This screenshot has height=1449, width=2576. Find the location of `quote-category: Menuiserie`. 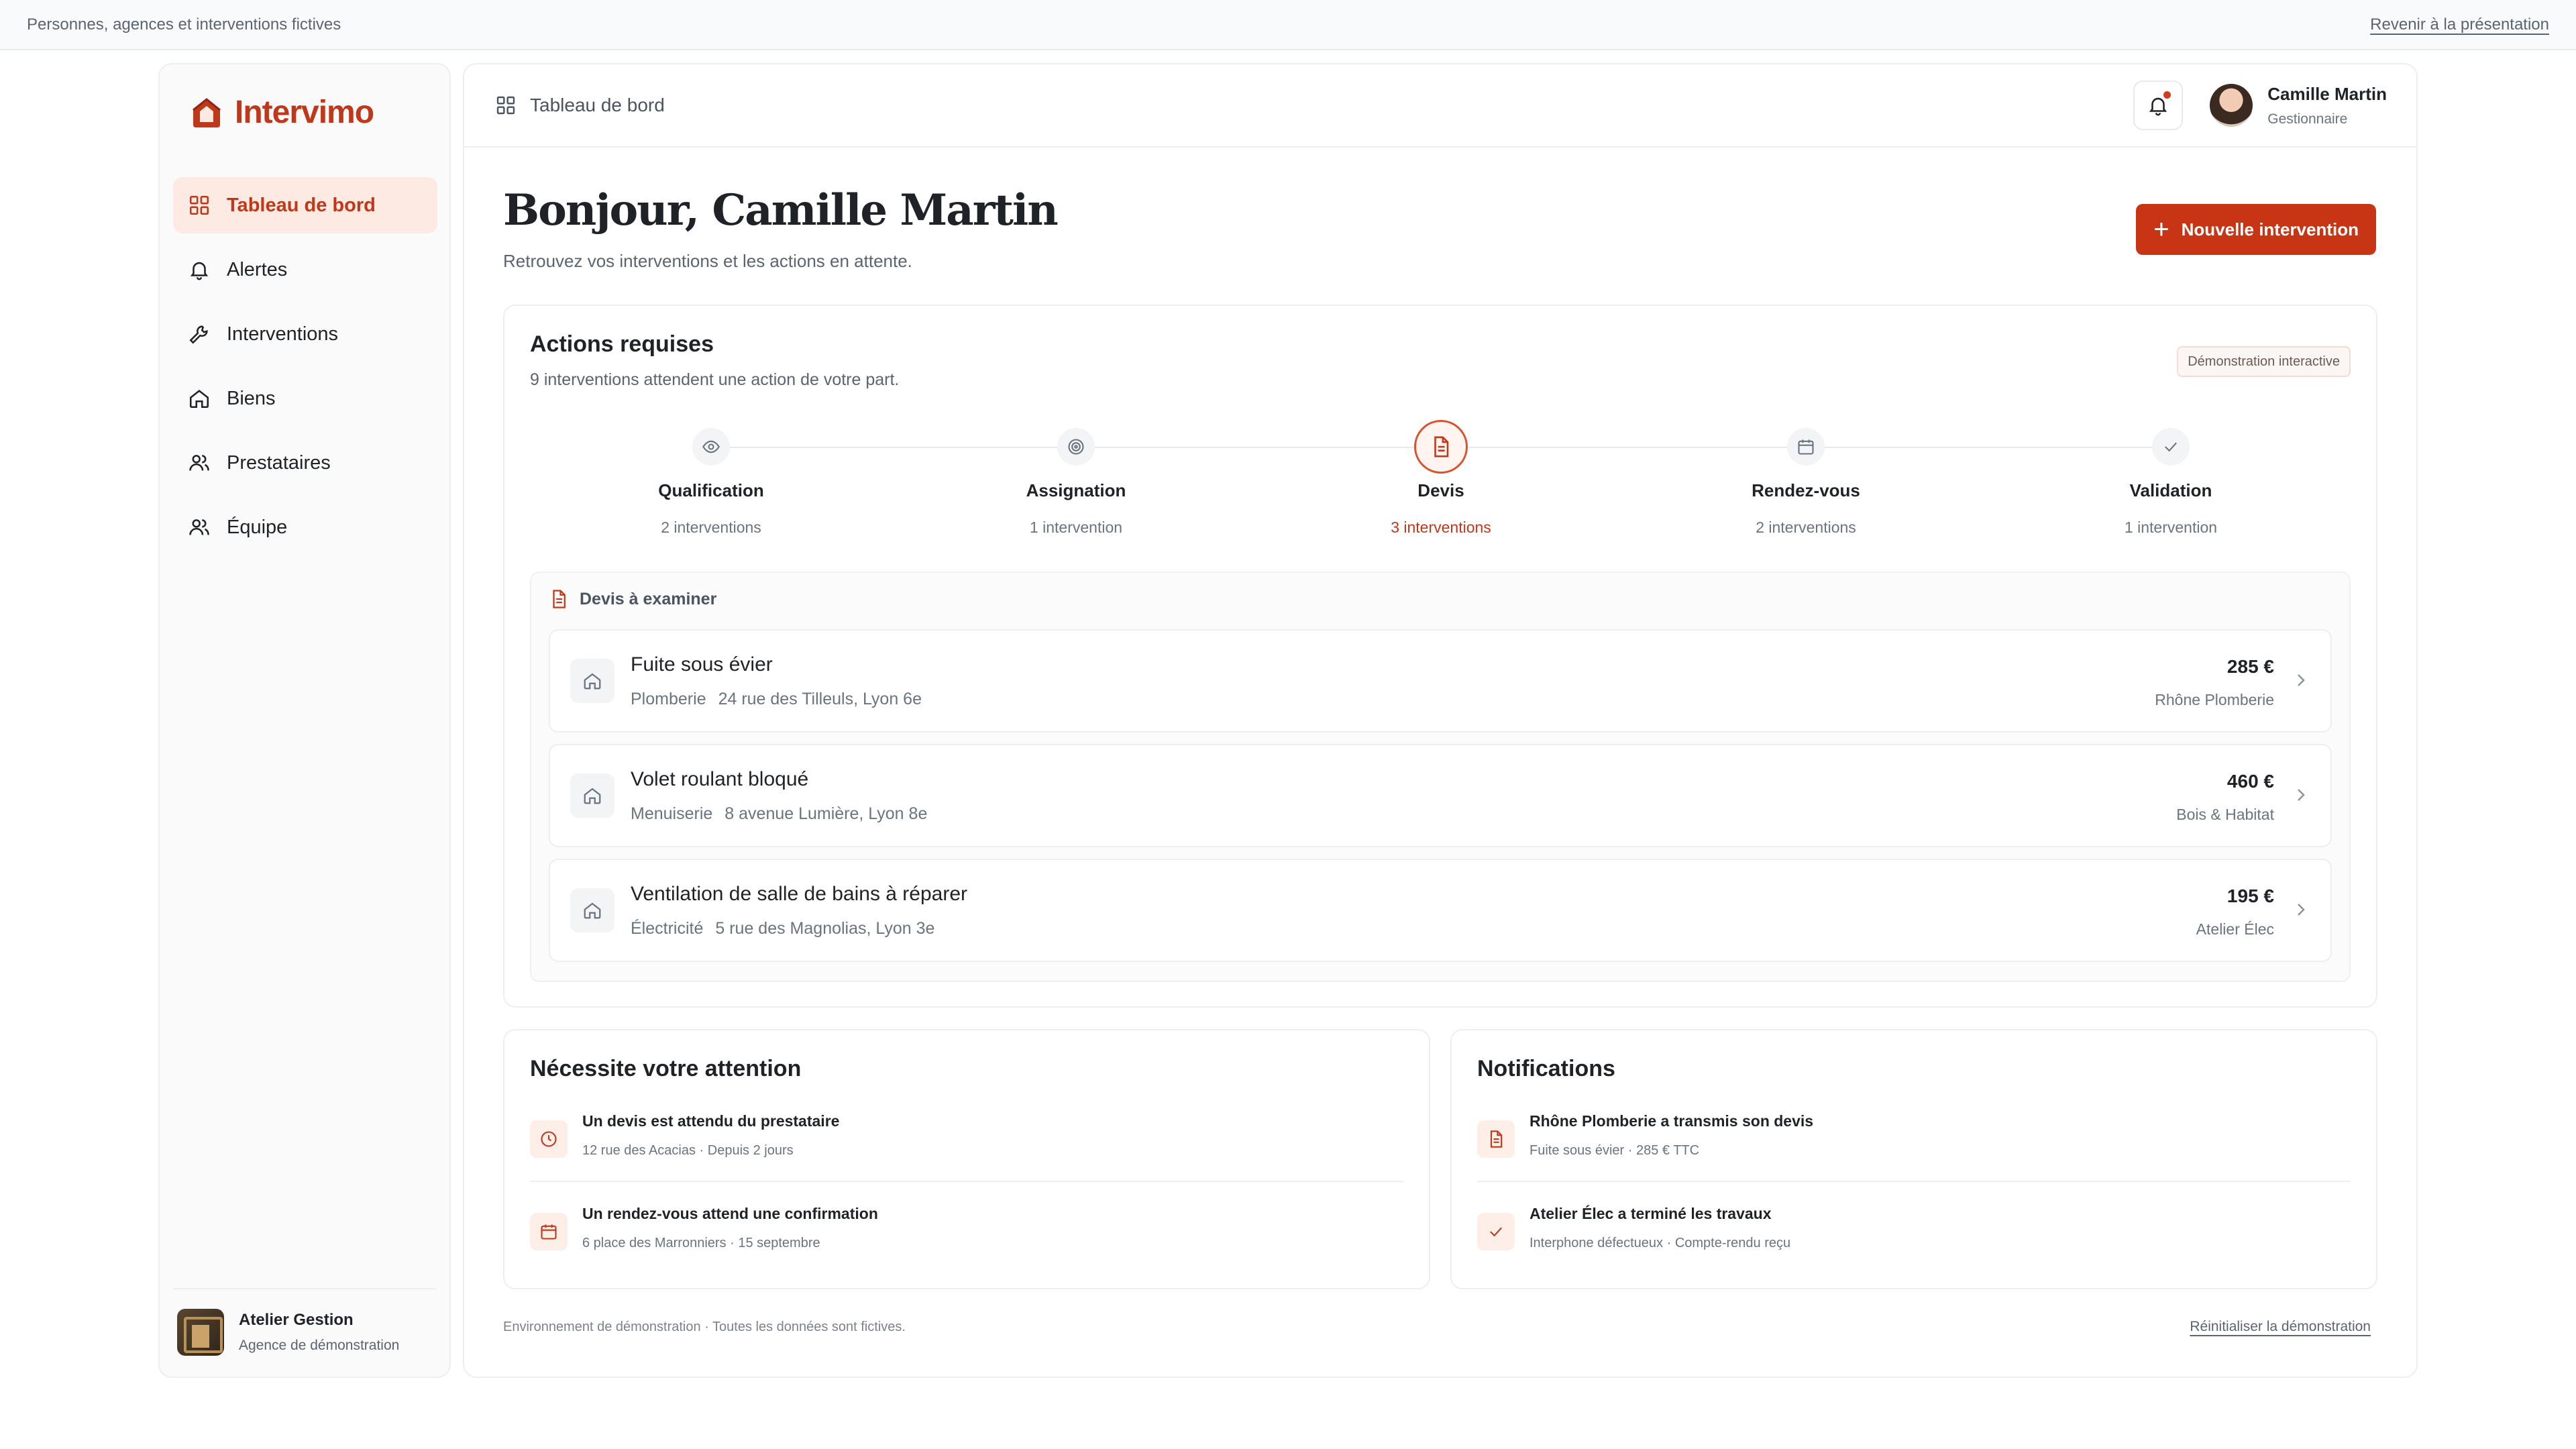

quote-category: Menuiserie is located at coordinates (672, 813).